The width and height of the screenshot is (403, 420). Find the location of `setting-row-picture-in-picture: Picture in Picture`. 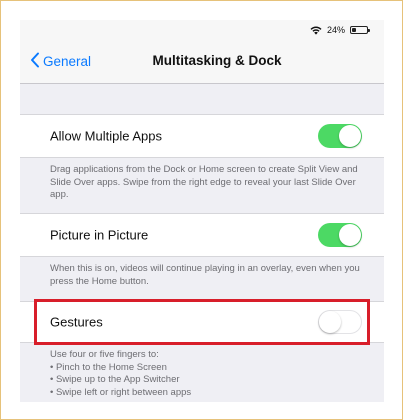

setting-row-picture-in-picture: Picture in Picture is located at coordinates (202, 235).